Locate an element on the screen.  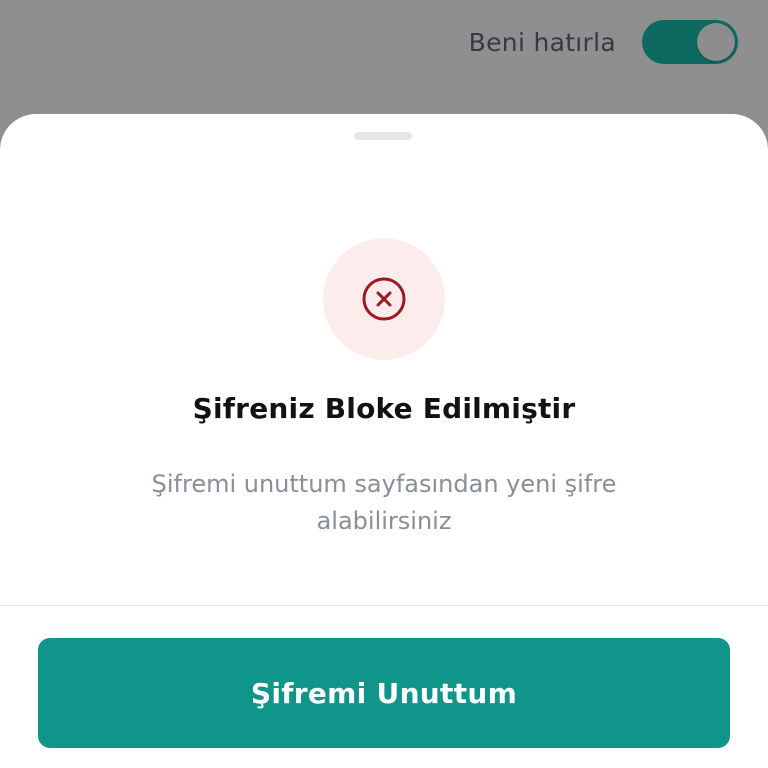
sheet-title: Şifreniz Bloke Edilmiştir is located at coordinates (384, 408).